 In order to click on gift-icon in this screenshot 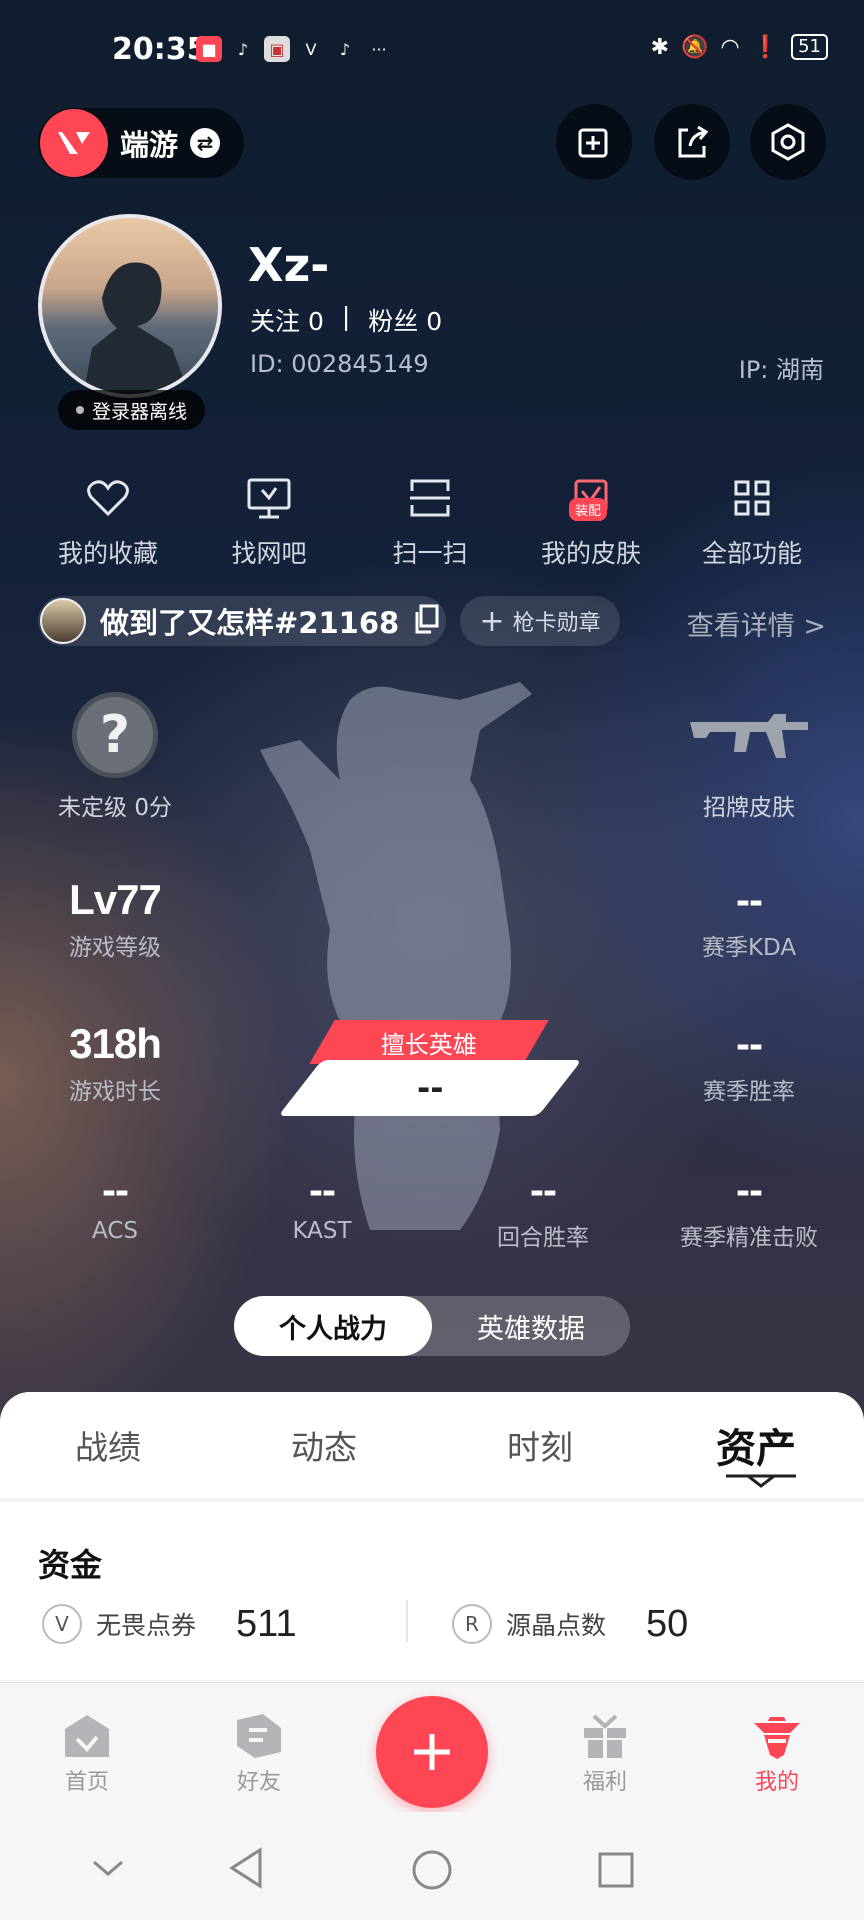, I will do `click(605, 1736)`.